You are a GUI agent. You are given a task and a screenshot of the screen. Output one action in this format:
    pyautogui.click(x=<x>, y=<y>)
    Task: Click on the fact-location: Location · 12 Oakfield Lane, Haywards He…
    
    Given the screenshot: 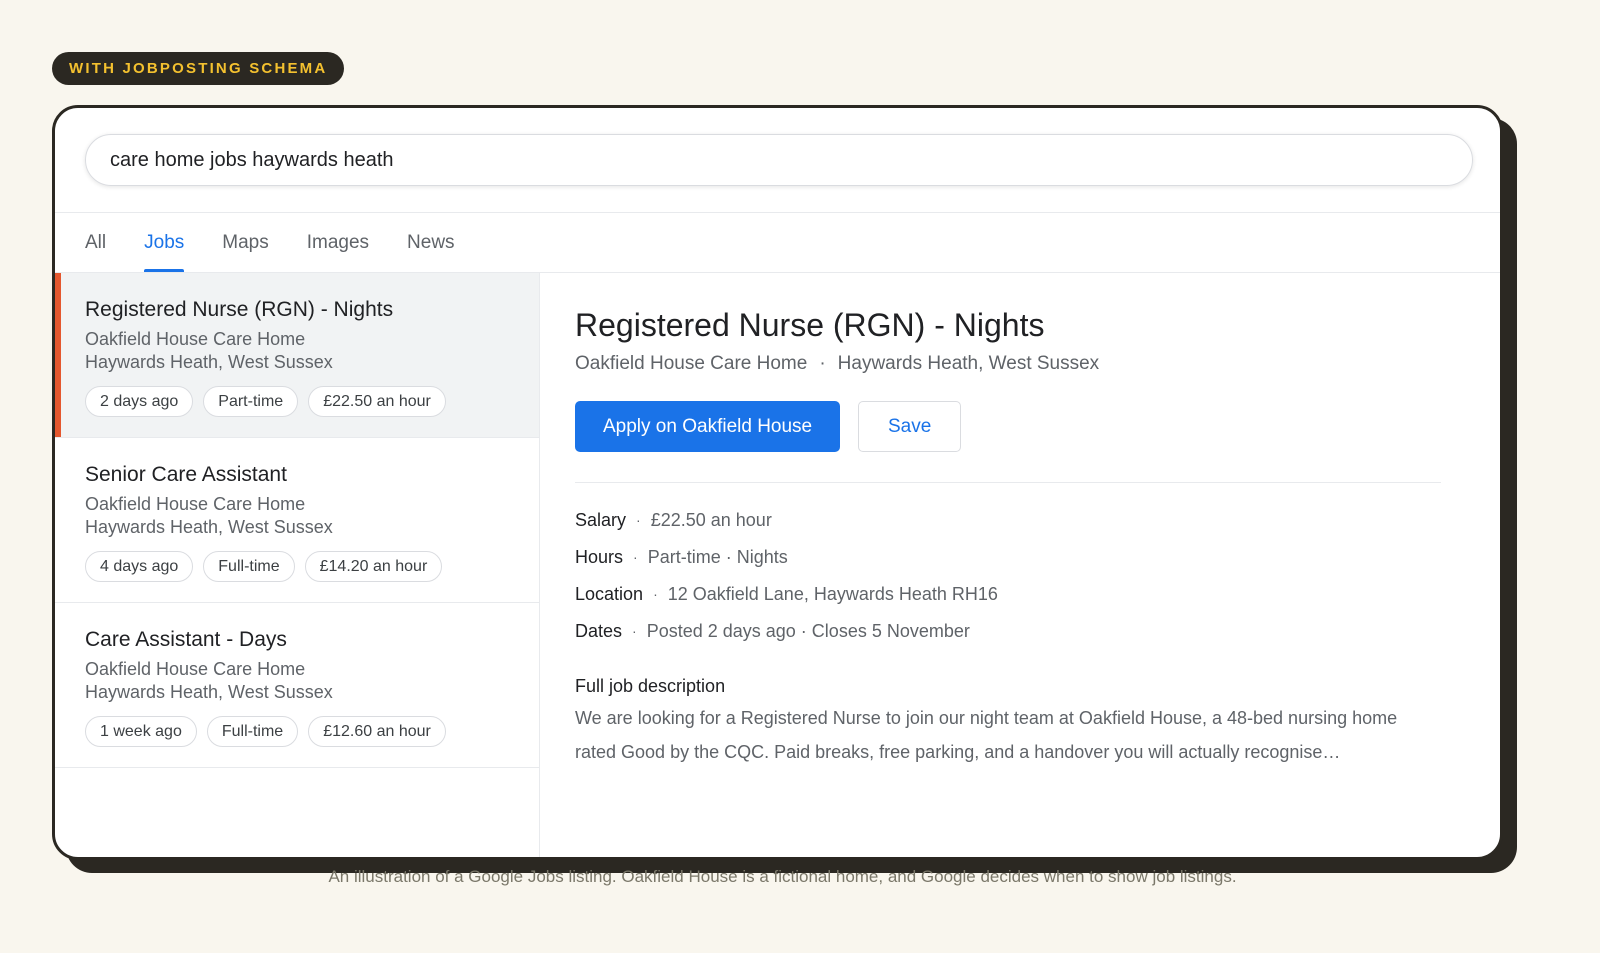 What is the action you would take?
    pyautogui.click(x=1037, y=594)
    